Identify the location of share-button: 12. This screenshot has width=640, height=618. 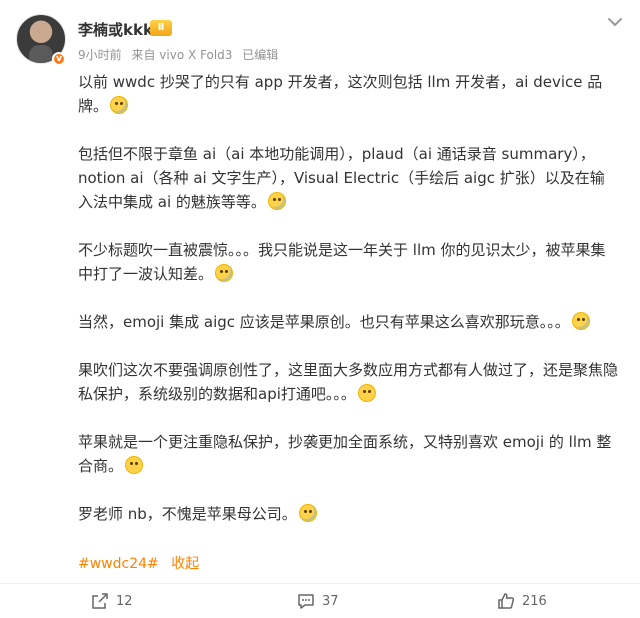
(111, 601).